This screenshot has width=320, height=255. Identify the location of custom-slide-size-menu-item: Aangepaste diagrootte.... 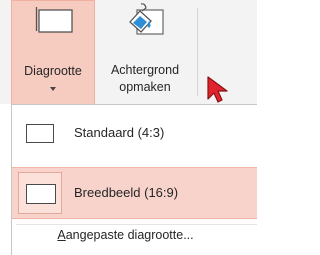
(134, 235).